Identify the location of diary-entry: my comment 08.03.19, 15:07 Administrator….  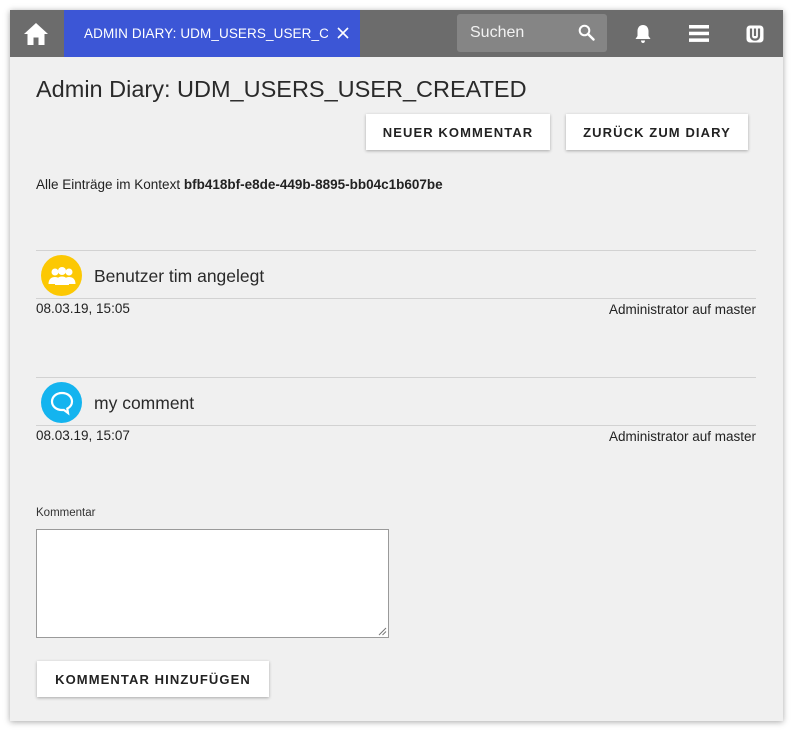
(396, 417).